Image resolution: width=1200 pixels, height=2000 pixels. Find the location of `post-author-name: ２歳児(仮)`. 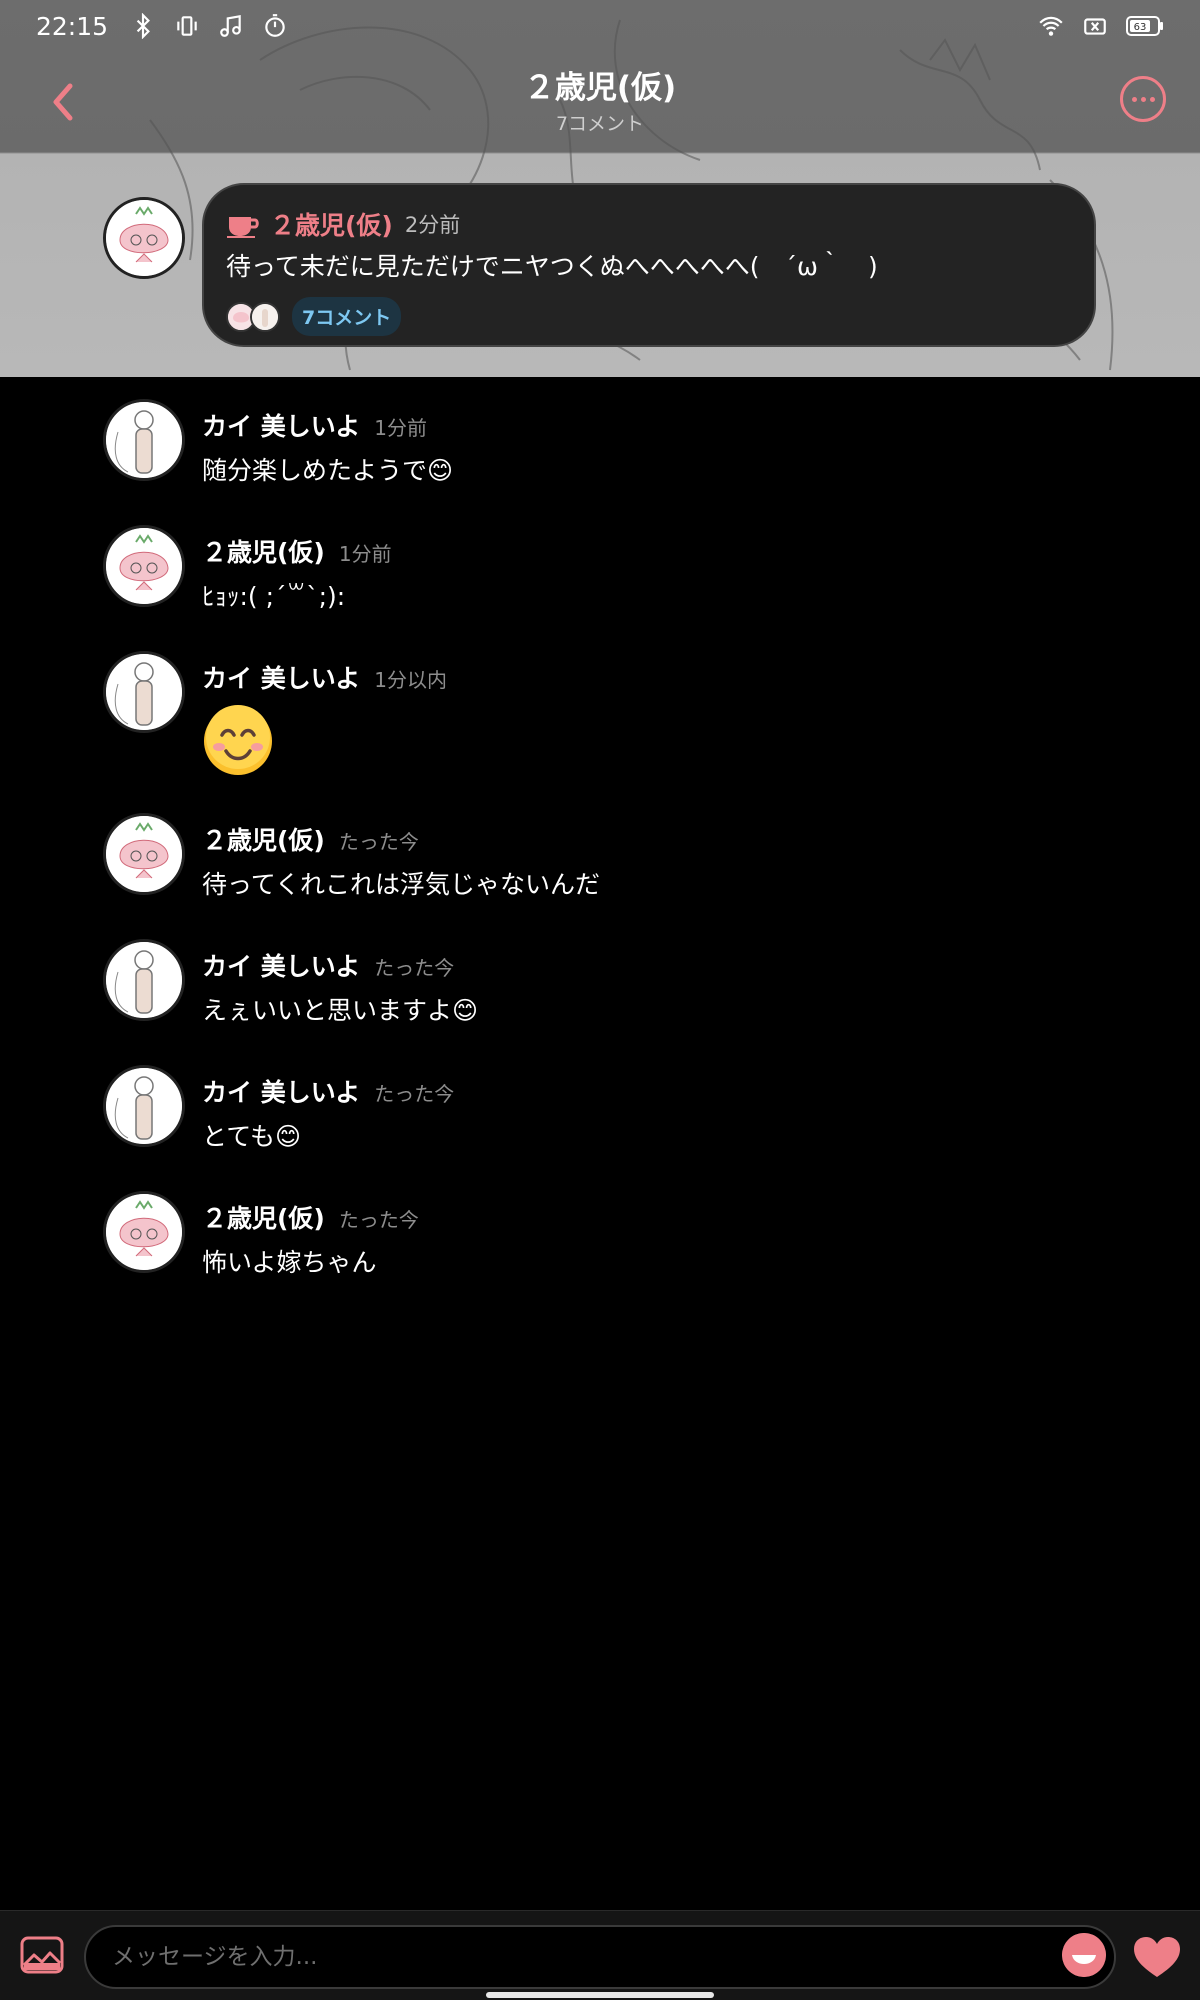

post-author-name: ２歳児(仮) is located at coordinates (331, 224).